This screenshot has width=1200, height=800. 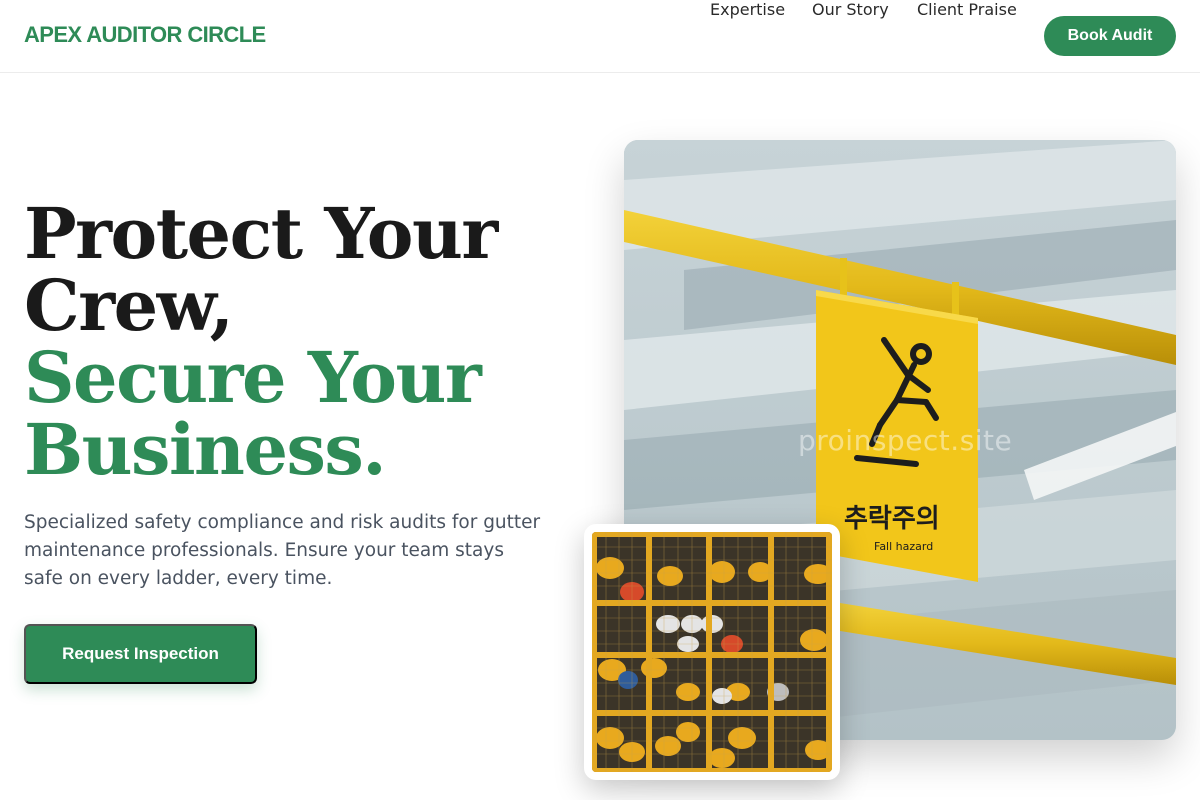 What do you see at coordinates (140, 654) in the screenshot?
I see `request-inspection-button: Request Inspection` at bounding box center [140, 654].